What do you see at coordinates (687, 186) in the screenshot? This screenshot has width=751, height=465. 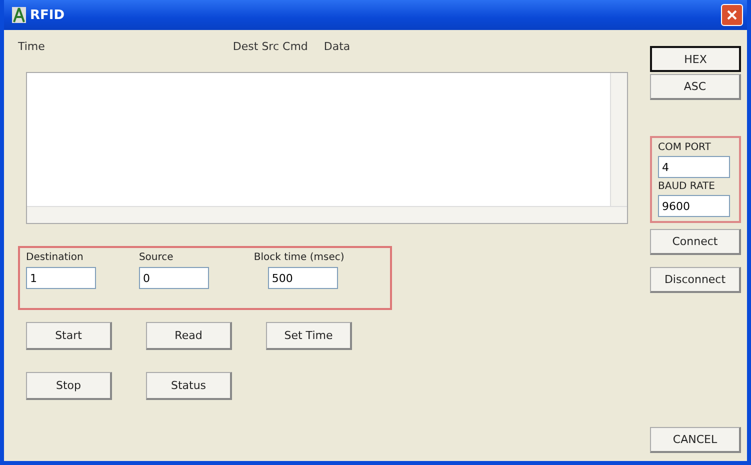 I see `field-label: BAUD RATE` at bounding box center [687, 186].